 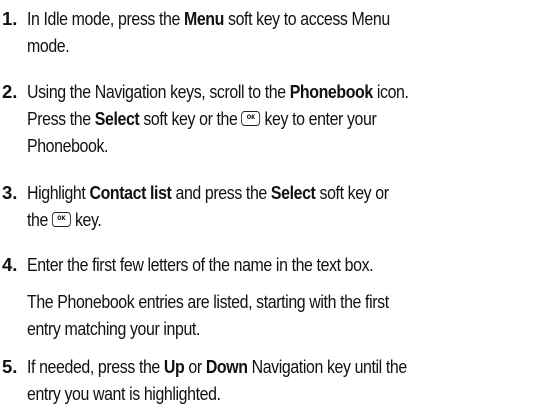 What do you see at coordinates (61, 118) in the screenshot?
I see `step-text: Press the` at bounding box center [61, 118].